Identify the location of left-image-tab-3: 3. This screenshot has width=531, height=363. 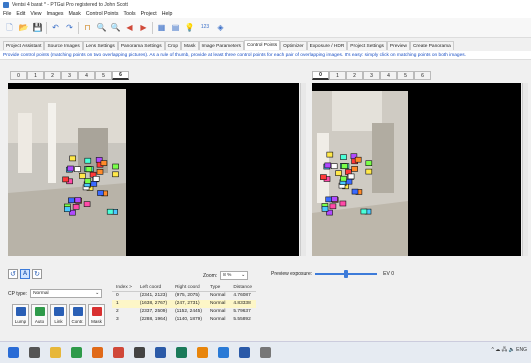
(69, 75).